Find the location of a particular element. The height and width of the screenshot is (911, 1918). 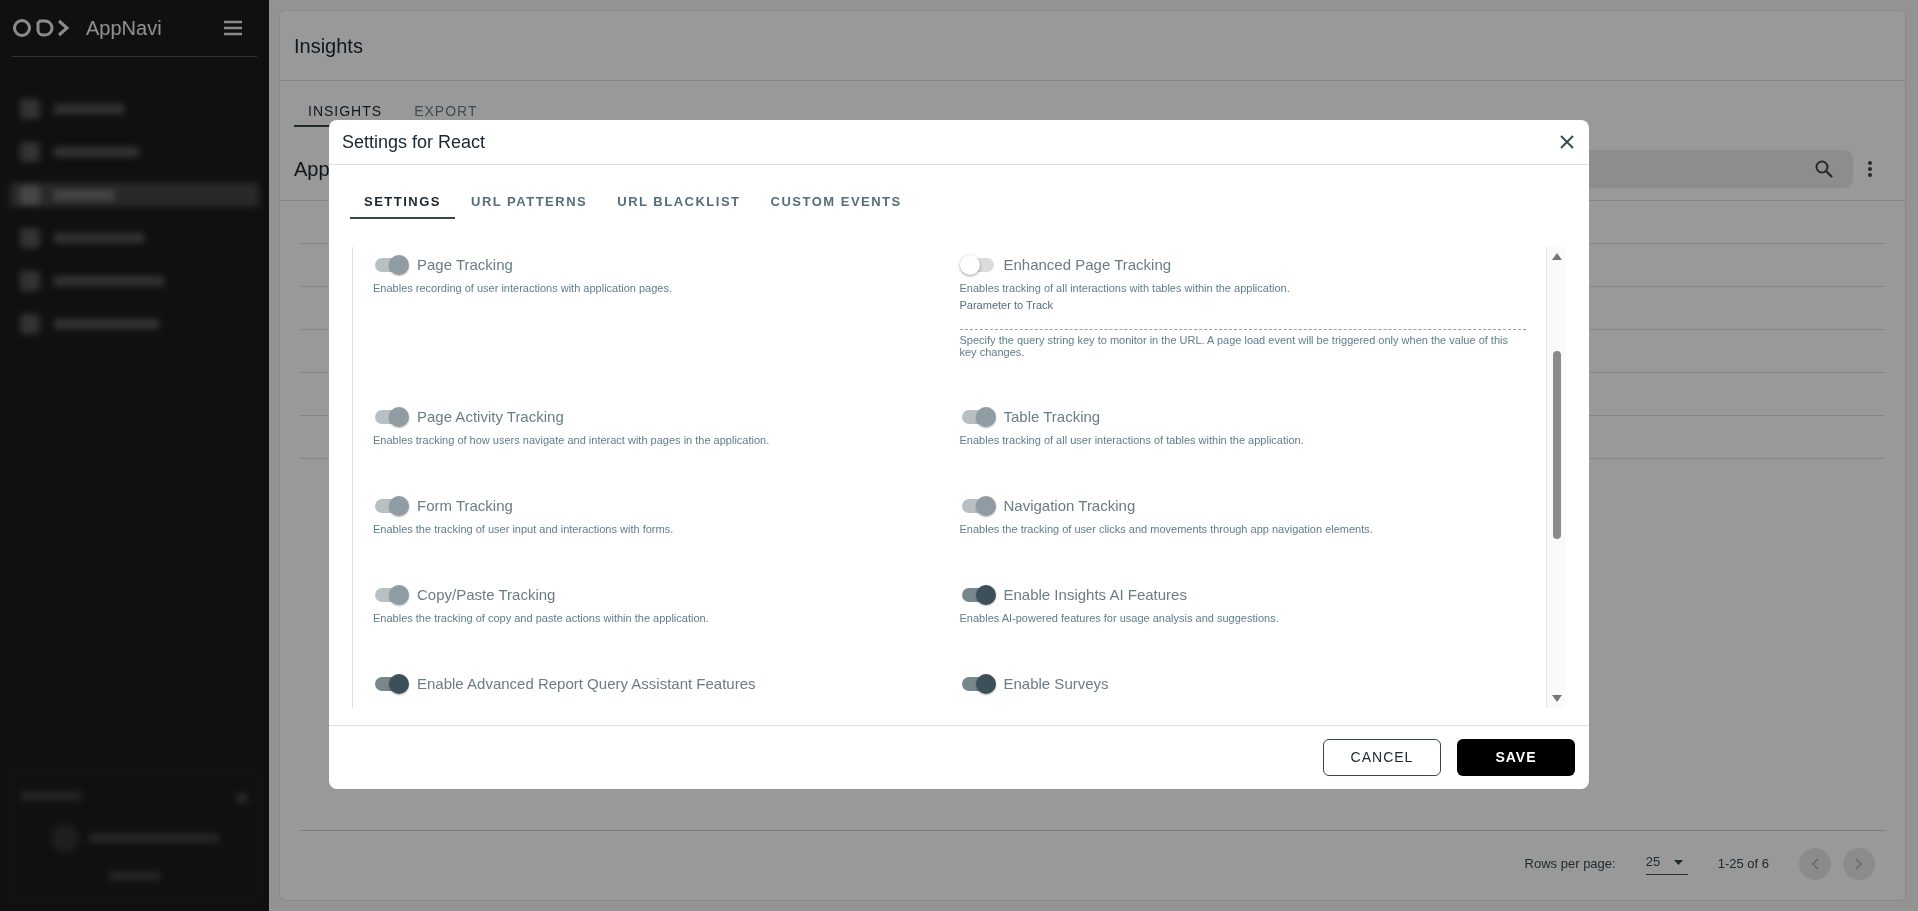

rows-per-page-select: 25 is located at coordinates (1666, 863).